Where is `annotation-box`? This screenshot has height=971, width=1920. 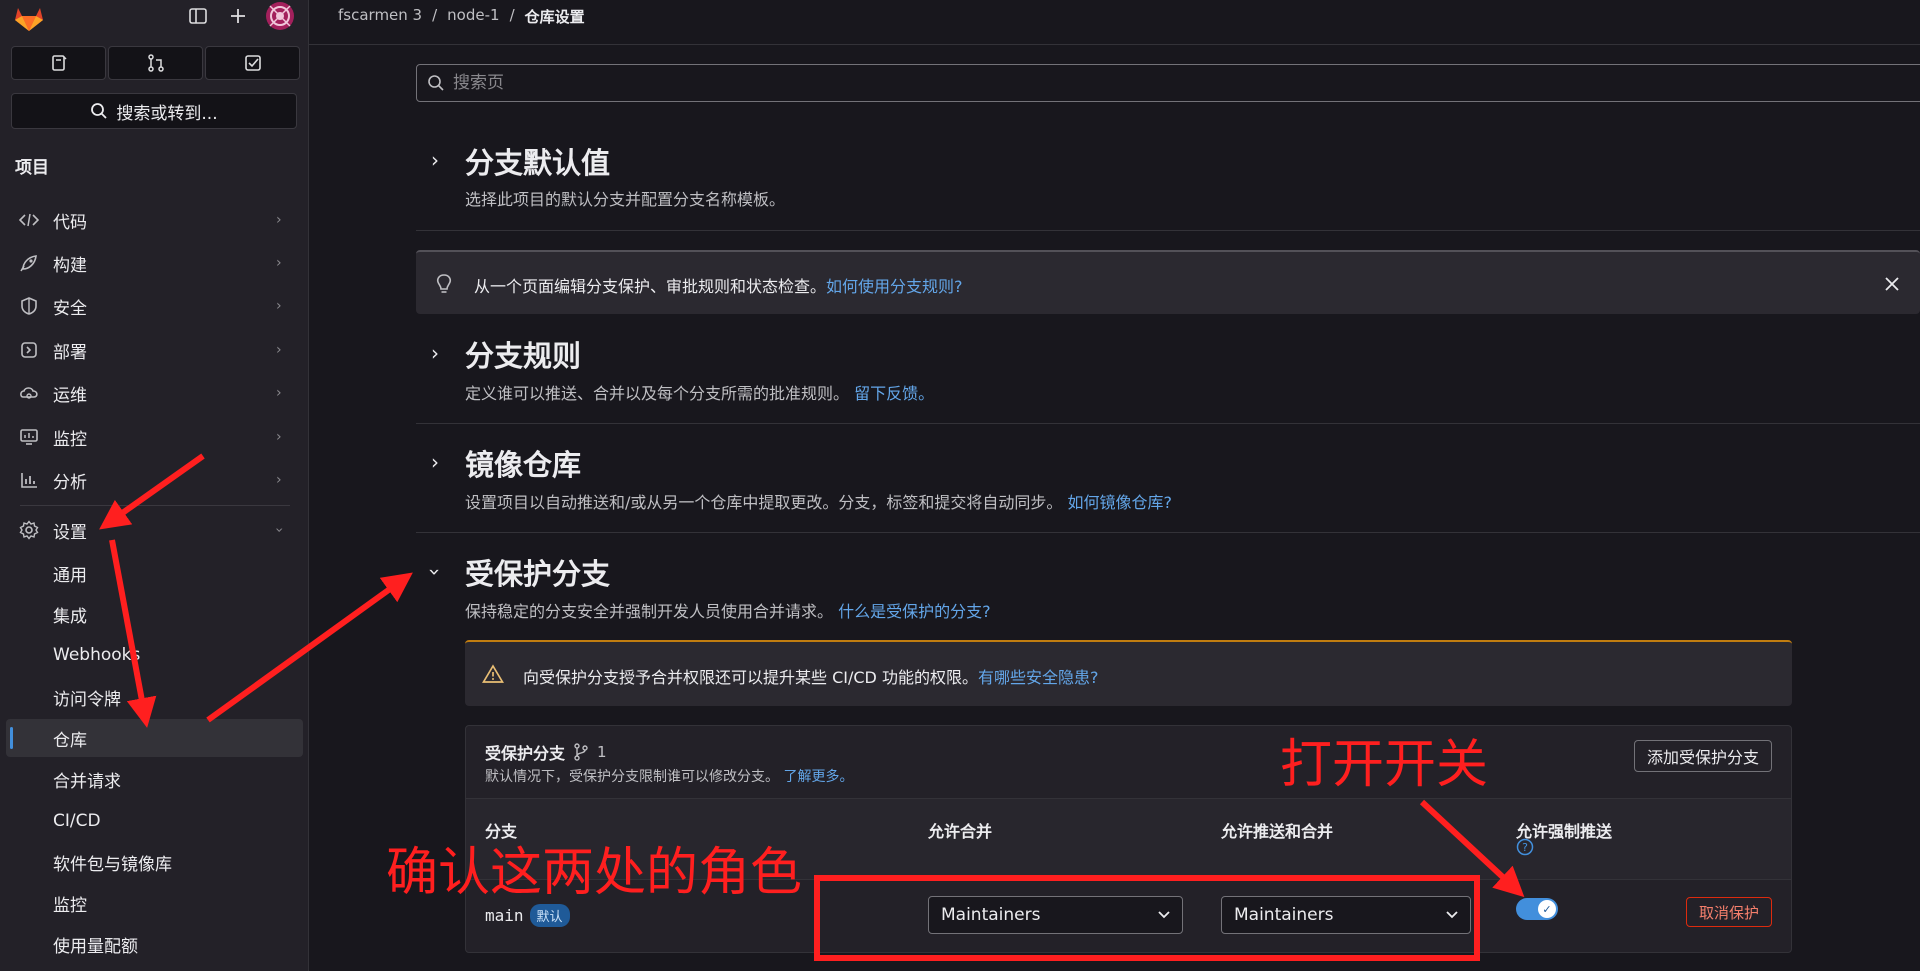
annotation-box is located at coordinates (1147, 918).